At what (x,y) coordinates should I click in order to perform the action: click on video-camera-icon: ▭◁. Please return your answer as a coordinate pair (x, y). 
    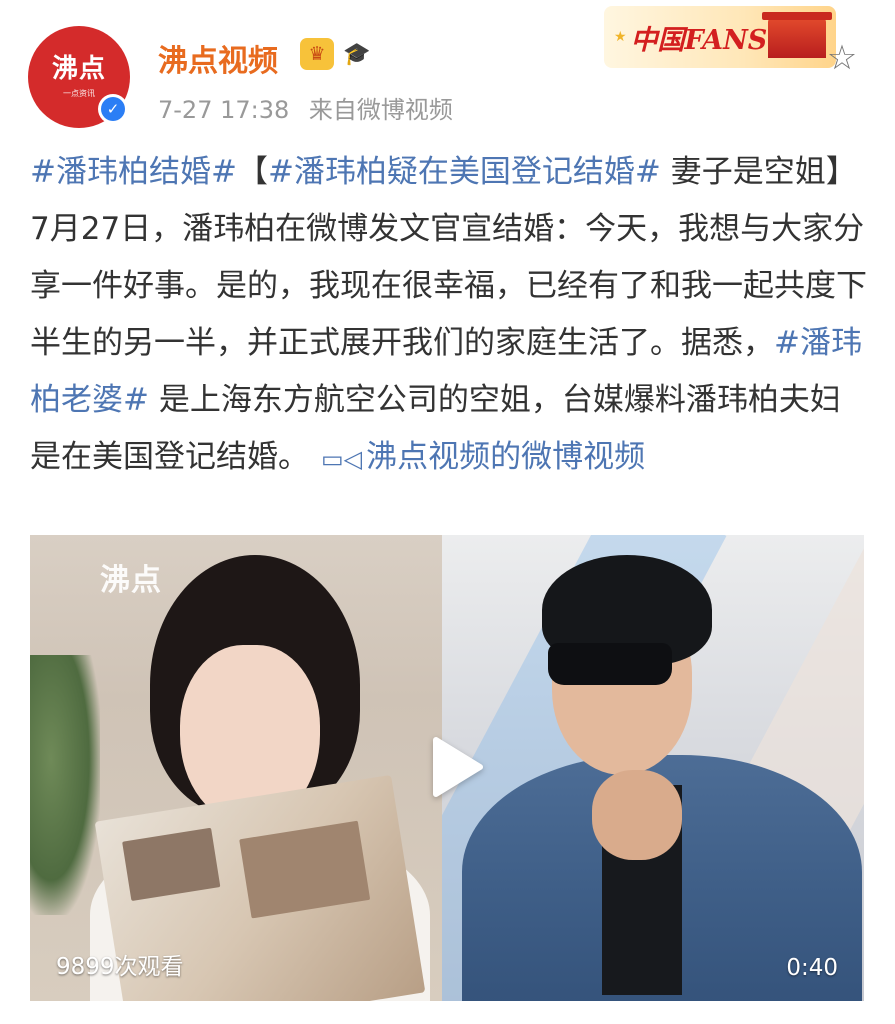
    Looking at the image, I should click on (342, 459).